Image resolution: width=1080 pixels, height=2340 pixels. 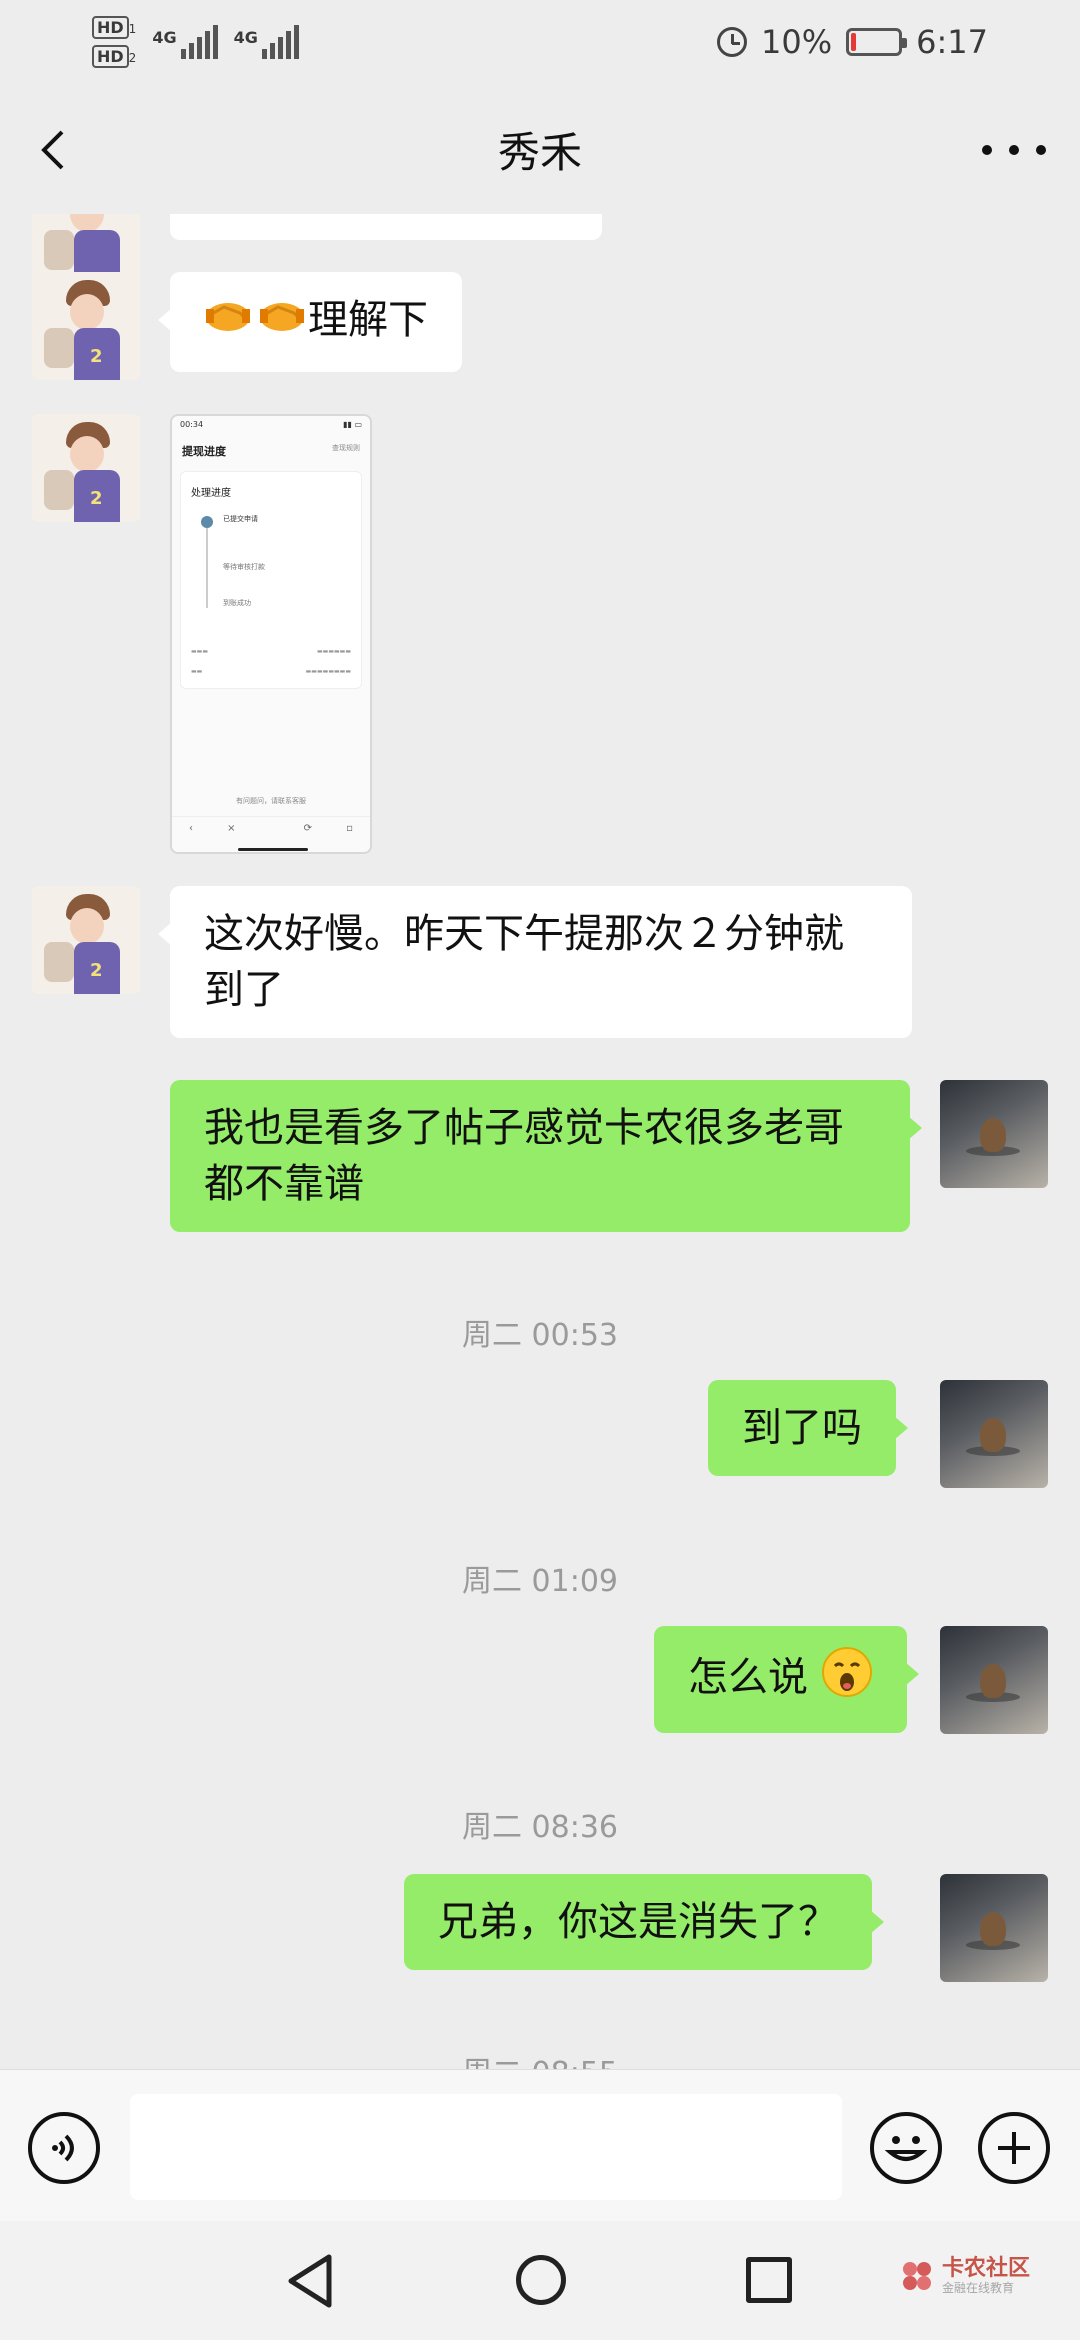 I want to click on message-bubble: 理解下, so click(x=310, y=322).